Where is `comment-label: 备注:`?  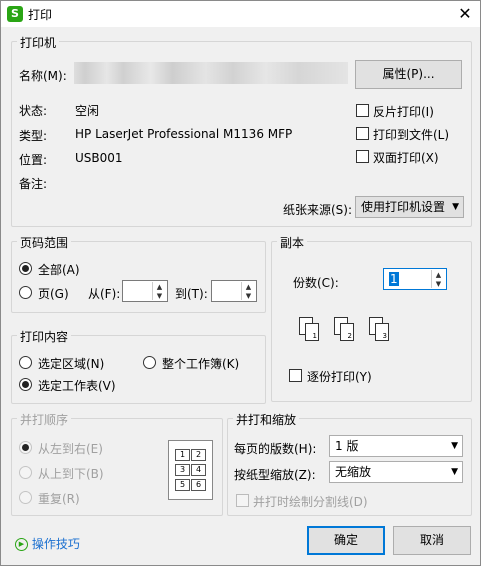 comment-label: 备注: is located at coordinates (33, 184).